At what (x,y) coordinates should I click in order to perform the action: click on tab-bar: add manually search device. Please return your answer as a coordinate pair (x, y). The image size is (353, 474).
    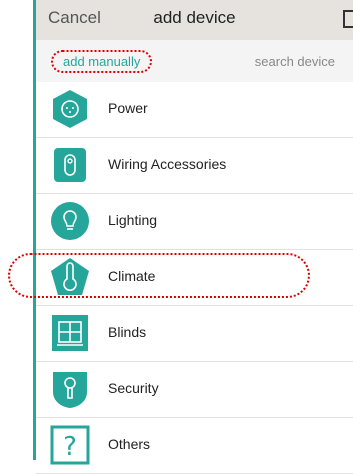
    Looking at the image, I should click on (194, 61).